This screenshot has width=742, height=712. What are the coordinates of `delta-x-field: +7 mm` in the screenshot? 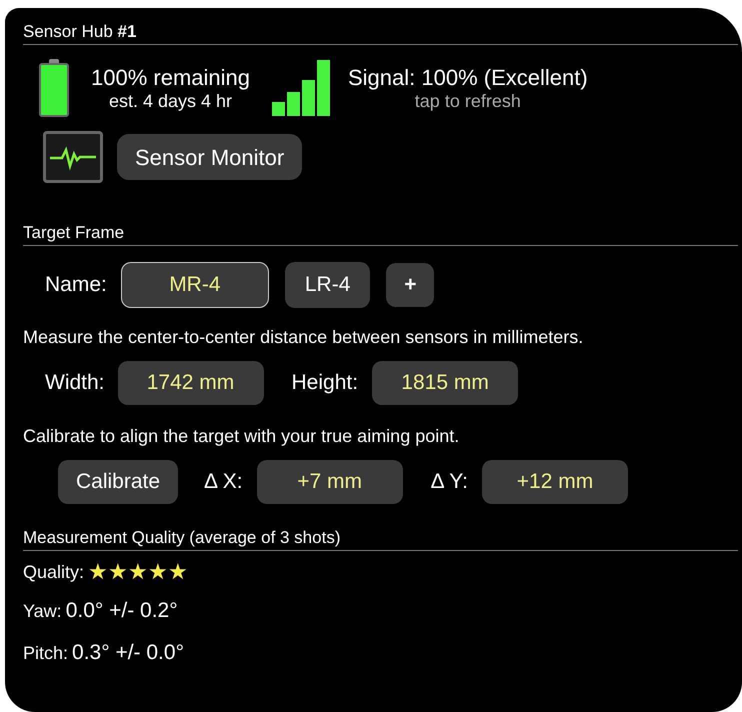 It's located at (329, 482).